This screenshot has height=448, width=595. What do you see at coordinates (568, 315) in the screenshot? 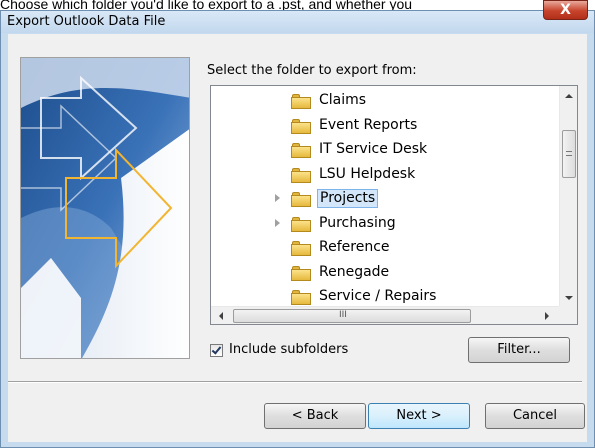
I see `scroll-corner` at bounding box center [568, 315].